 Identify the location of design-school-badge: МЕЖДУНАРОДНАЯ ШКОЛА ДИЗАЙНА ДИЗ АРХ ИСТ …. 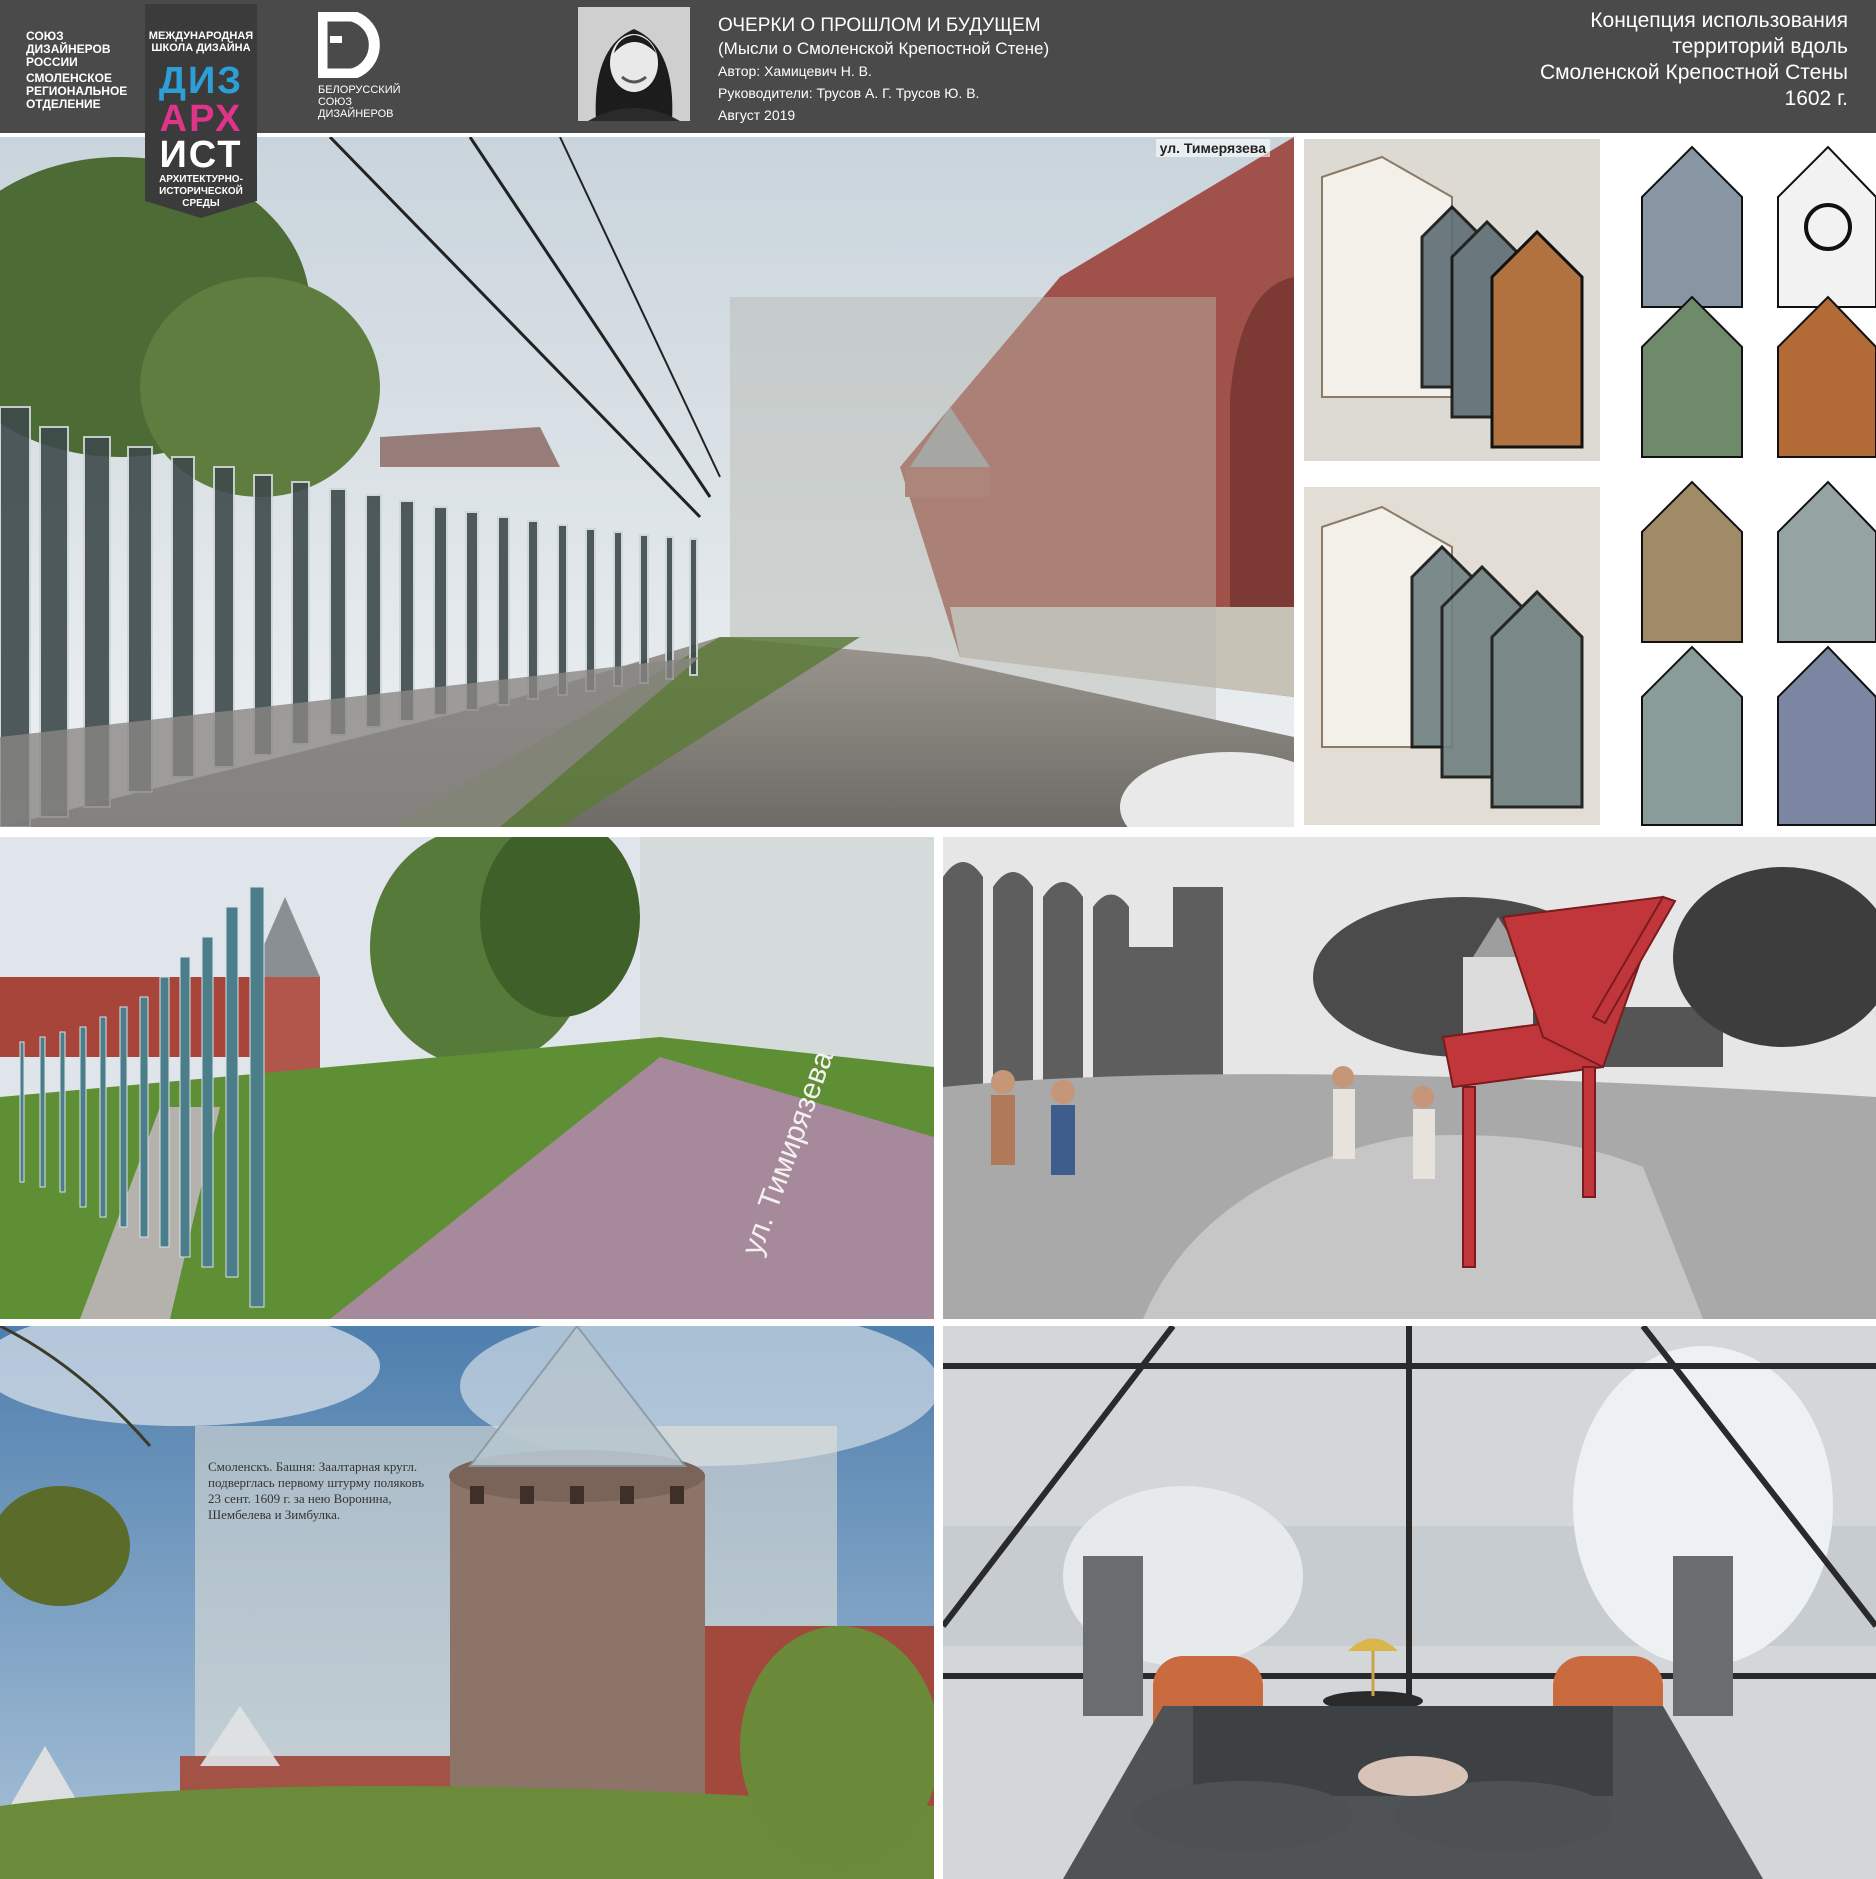
(201, 111).